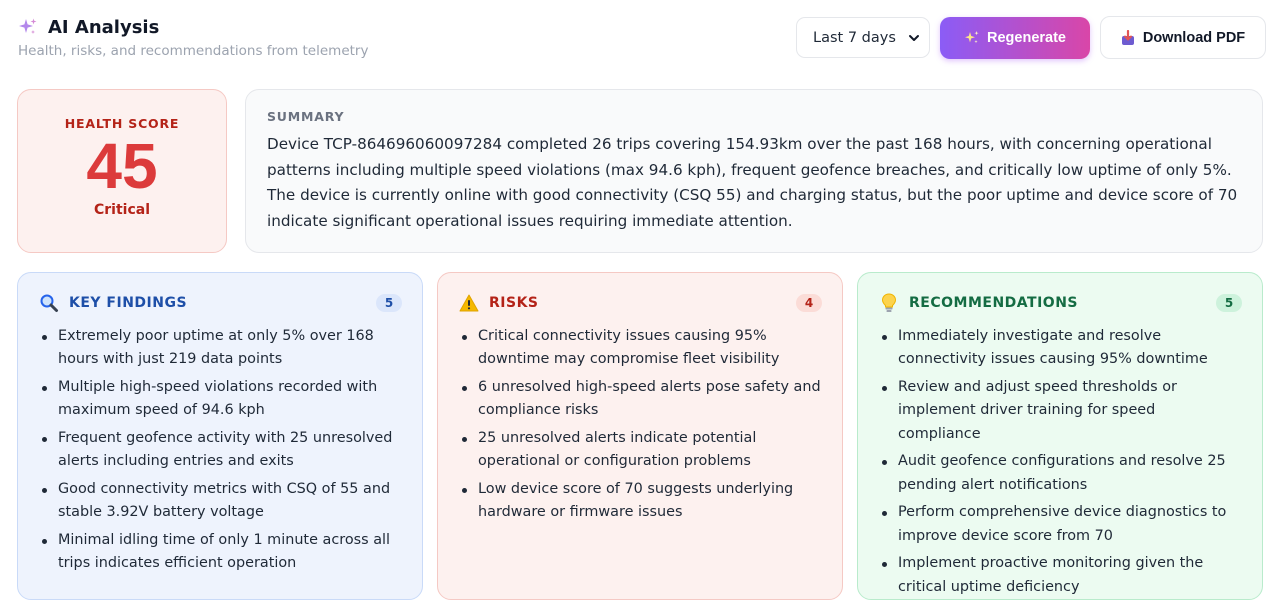 The height and width of the screenshot is (601, 1284). Describe the element at coordinates (122, 123) in the screenshot. I see `health-score-label: HEALTH SCORE` at that location.